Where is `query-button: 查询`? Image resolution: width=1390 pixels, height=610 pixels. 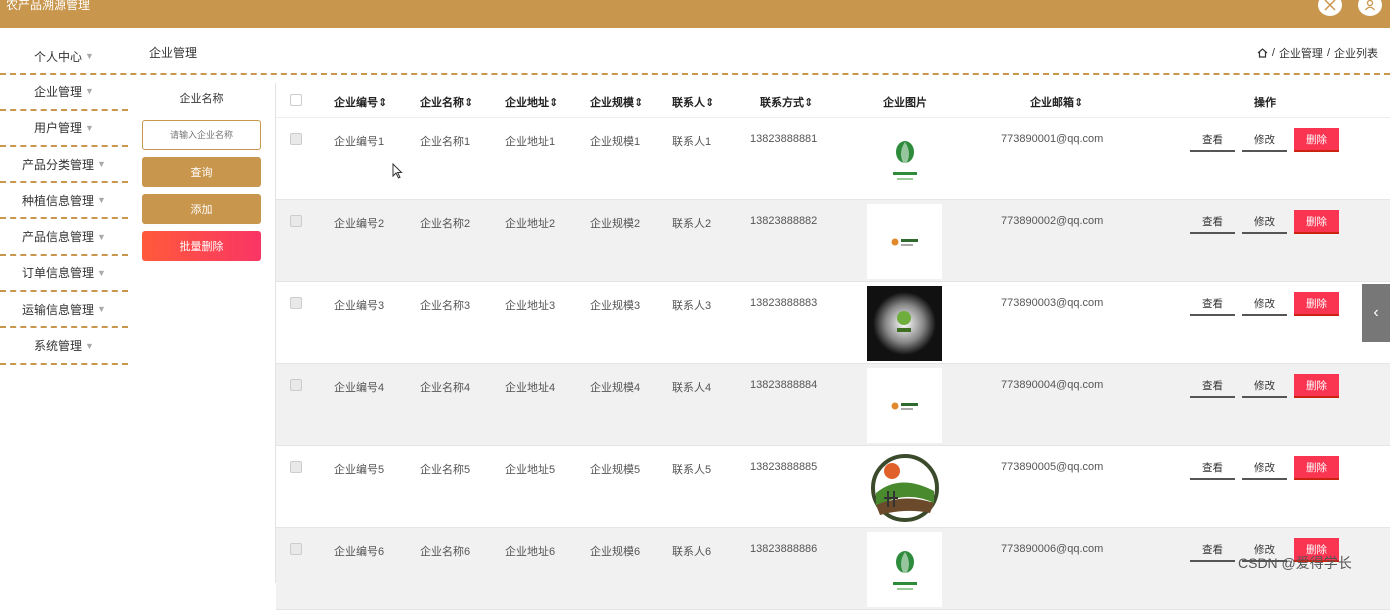
query-button: 查询 is located at coordinates (201, 172).